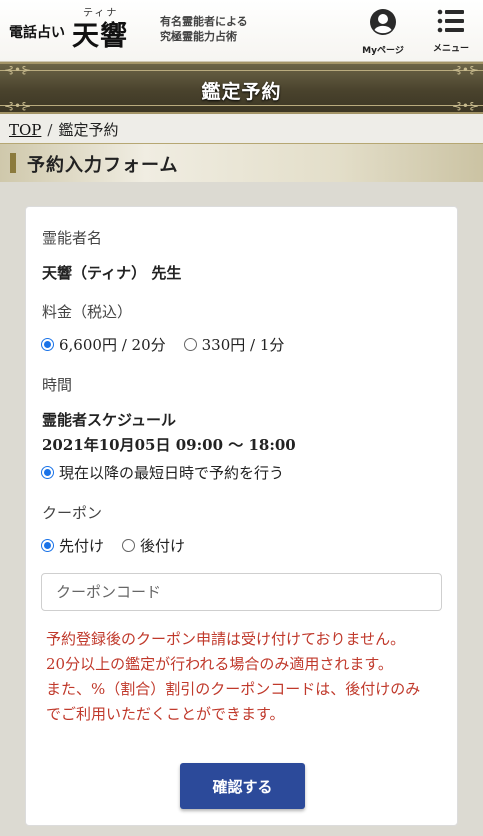 This screenshot has height=836, width=483. What do you see at coordinates (198, 36) in the screenshot?
I see `tagline-line-2: 究極霊能力占術` at bounding box center [198, 36].